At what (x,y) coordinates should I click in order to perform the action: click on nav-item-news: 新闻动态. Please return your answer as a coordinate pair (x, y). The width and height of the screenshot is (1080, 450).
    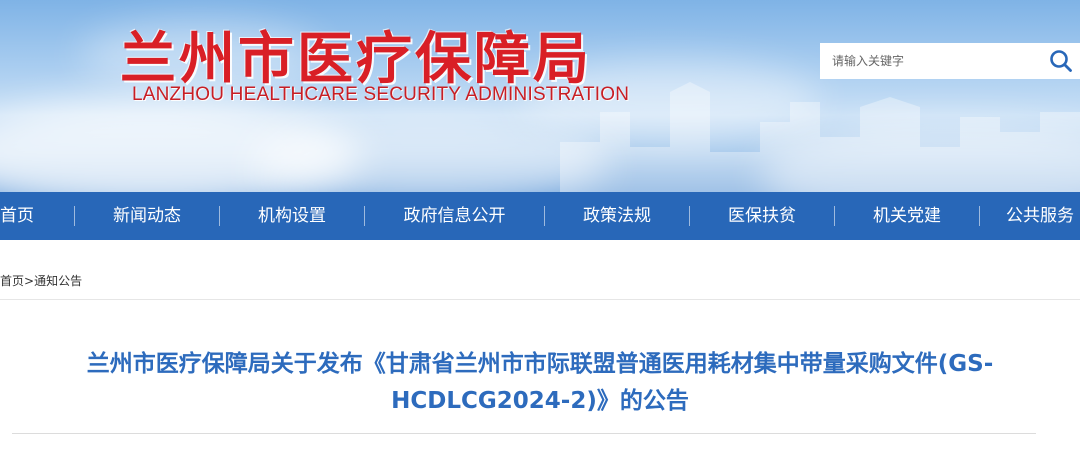
    Looking at the image, I should click on (147, 216).